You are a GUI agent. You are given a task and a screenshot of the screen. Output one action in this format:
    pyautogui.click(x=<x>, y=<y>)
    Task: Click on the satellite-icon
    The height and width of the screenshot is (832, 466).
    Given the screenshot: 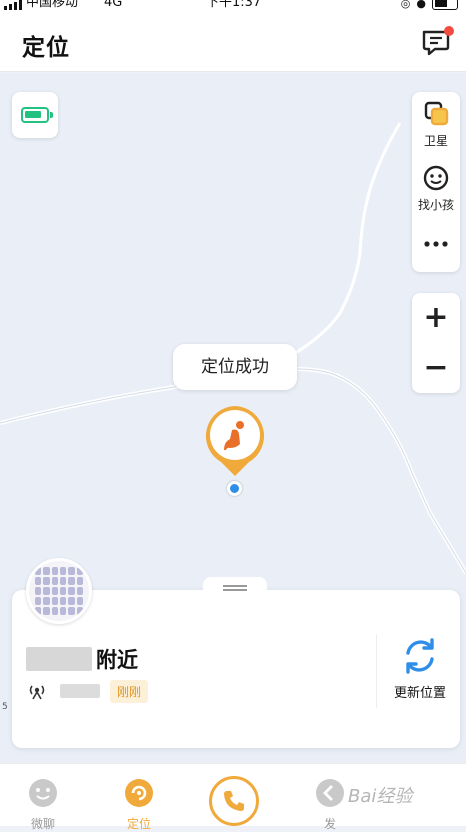 What is the action you would take?
    pyautogui.click(x=436, y=113)
    